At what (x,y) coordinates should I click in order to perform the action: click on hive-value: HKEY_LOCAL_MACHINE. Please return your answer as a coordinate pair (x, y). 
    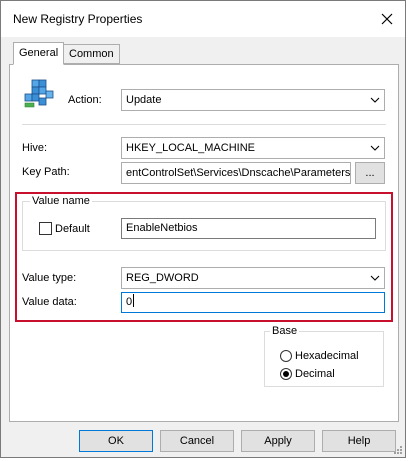
    Looking at the image, I should click on (190, 148).